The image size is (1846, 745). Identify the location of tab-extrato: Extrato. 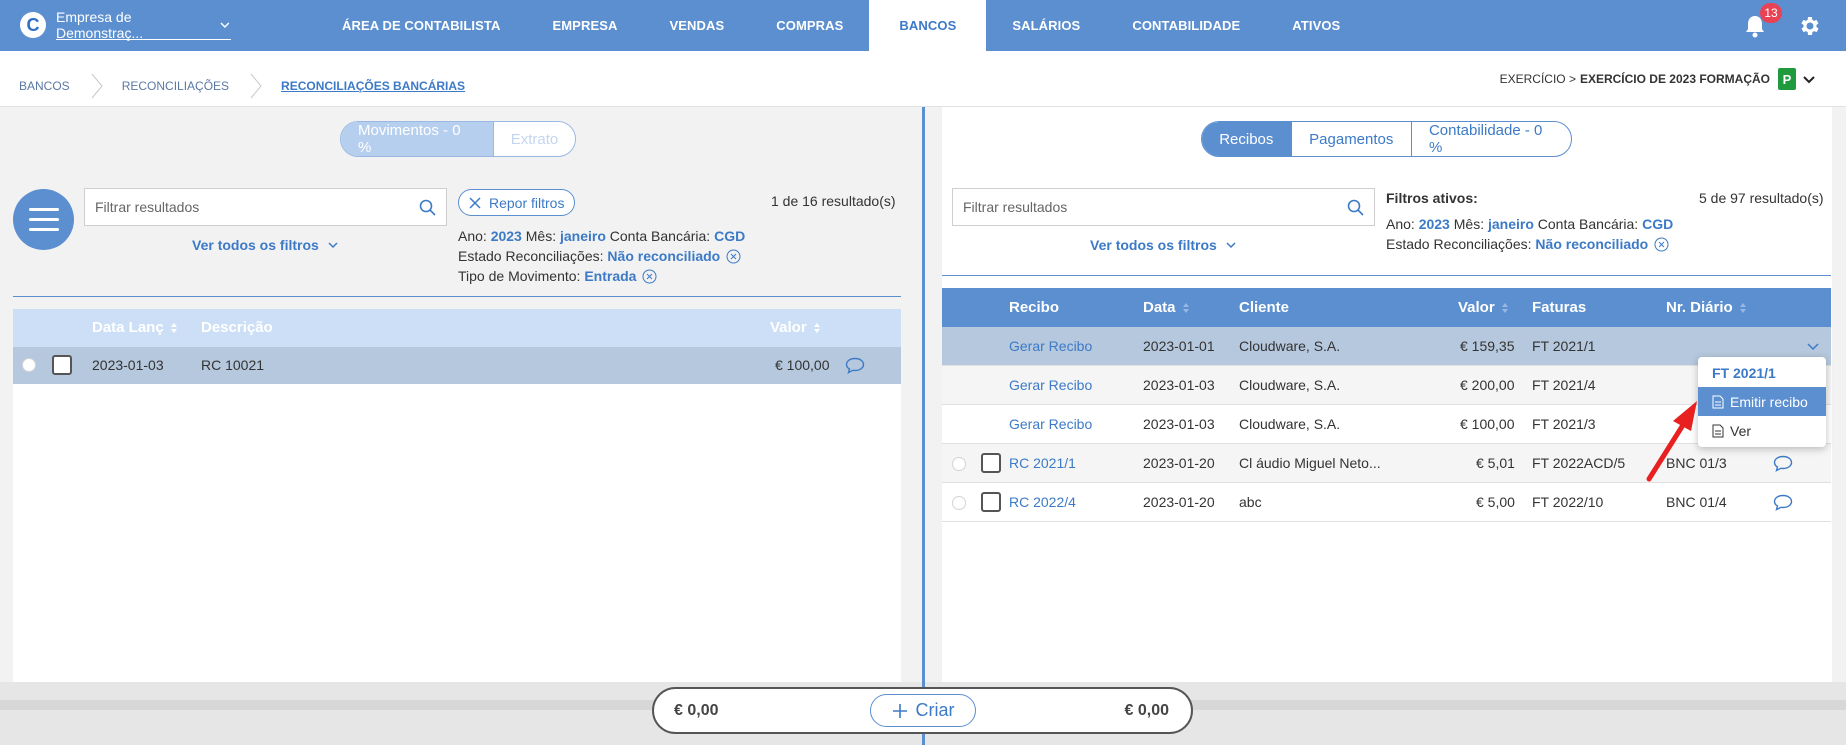
(534, 139).